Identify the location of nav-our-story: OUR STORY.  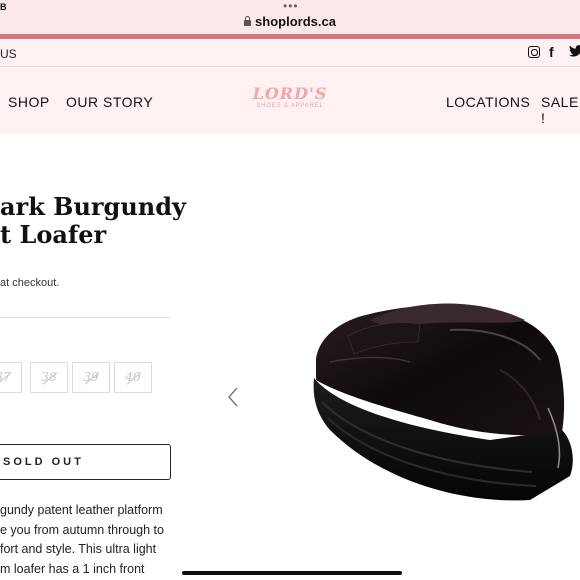
(109, 102).